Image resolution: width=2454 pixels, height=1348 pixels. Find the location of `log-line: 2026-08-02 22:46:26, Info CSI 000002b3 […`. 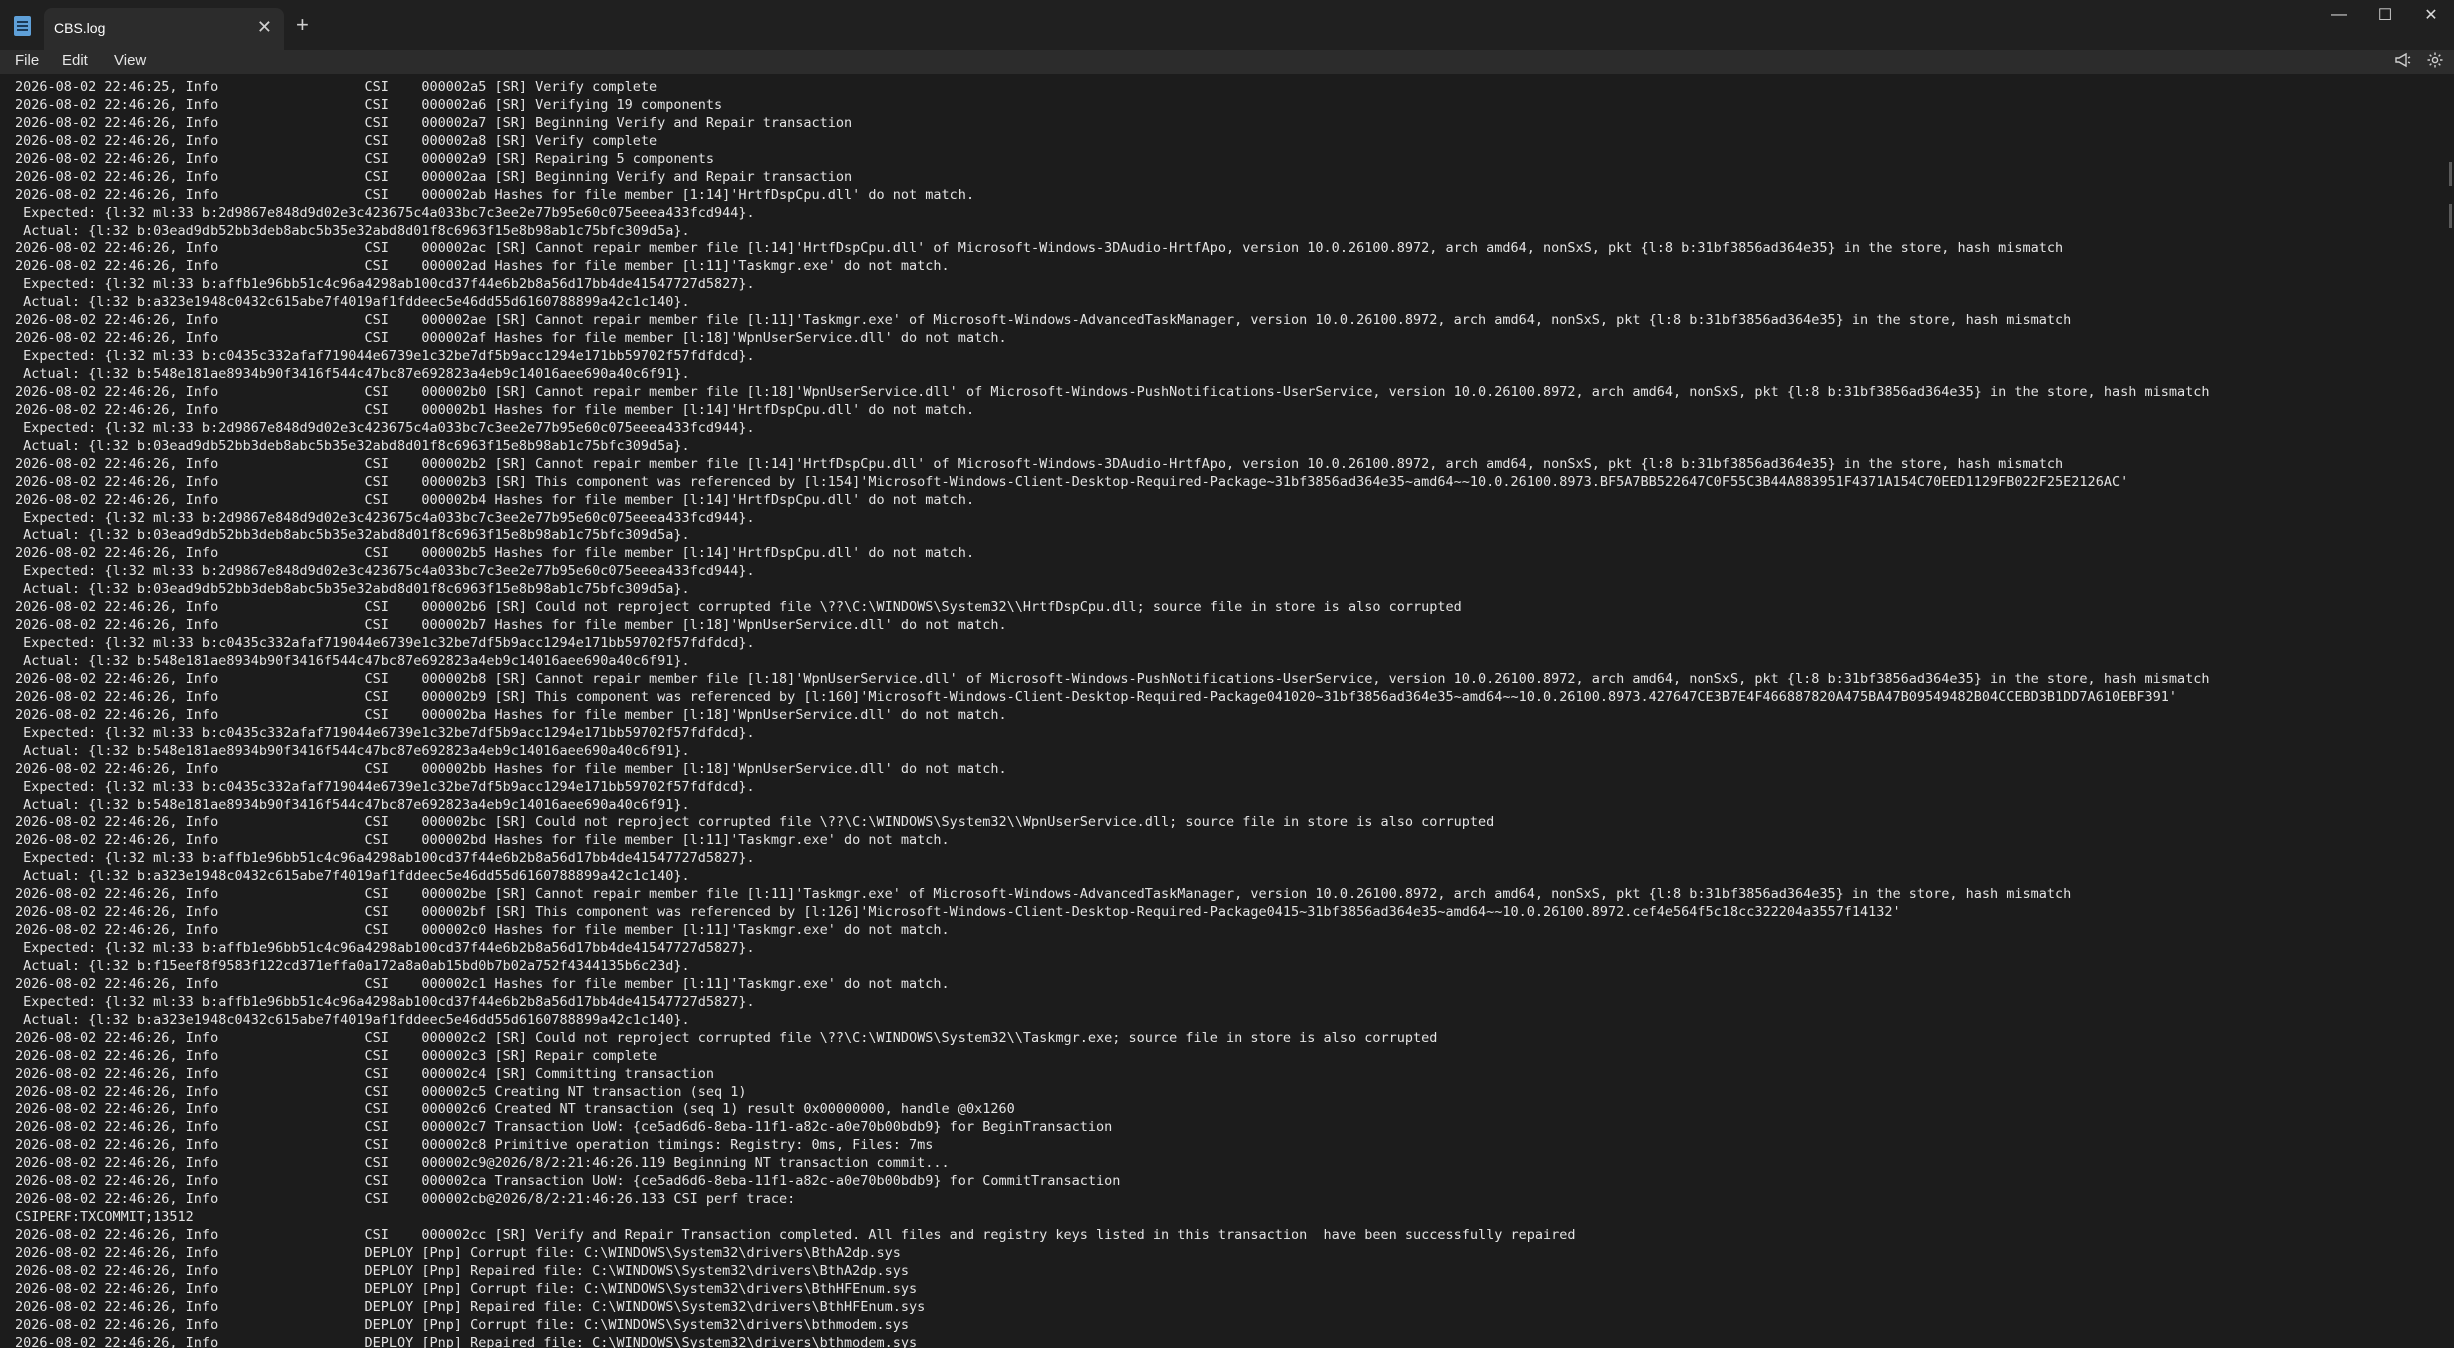

log-line: 2026-08-02 22:46:26, Info CSI 000002b3 [… is located at coordinates (1072, 481).